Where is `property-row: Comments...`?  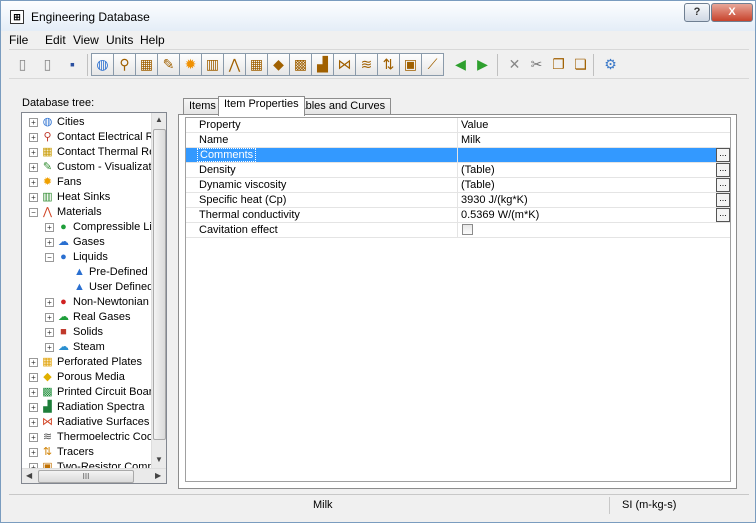 property-row: Comments... is located at coordinates (458, 155).